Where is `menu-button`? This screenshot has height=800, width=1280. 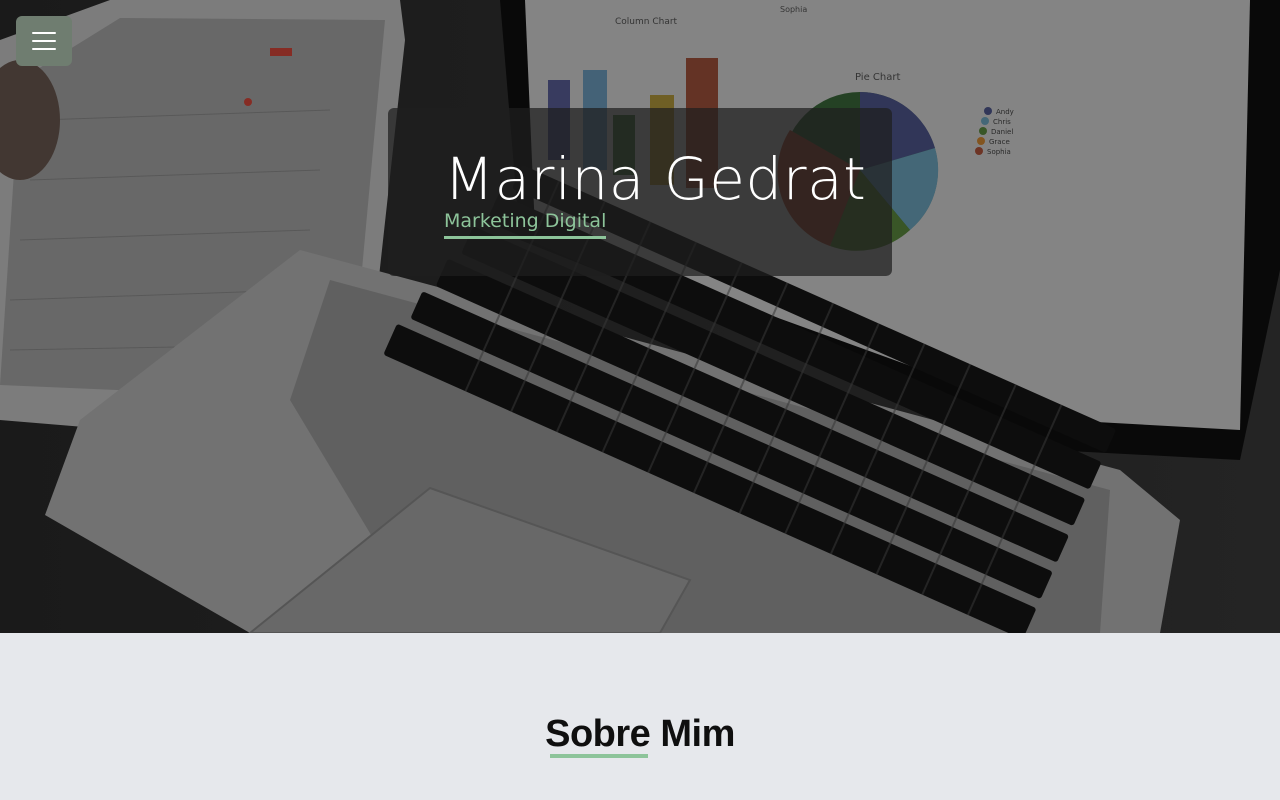 menu-button is located at coordinates (44, 41).